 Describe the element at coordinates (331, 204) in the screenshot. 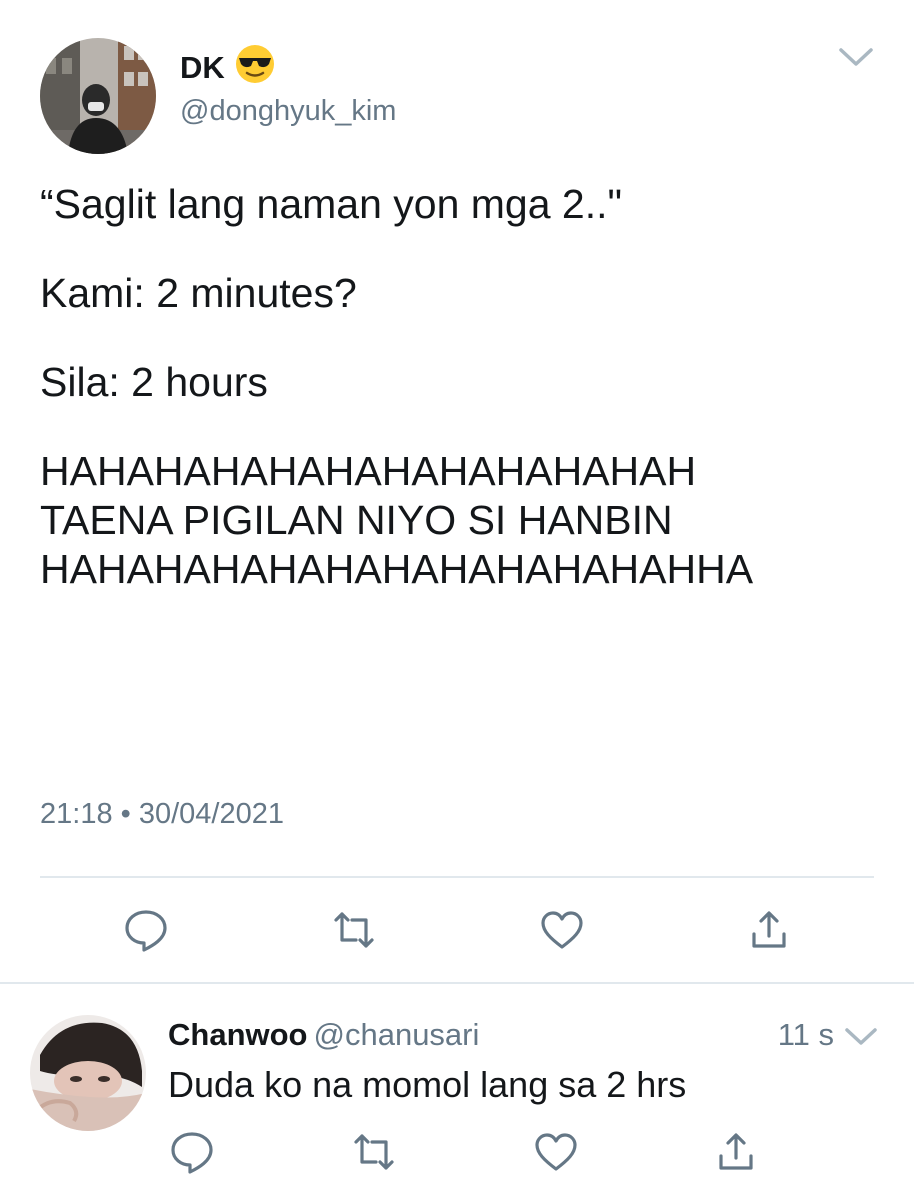

I see `tweet-line: “Saglit lang naman yon mga 2.."` at that location.